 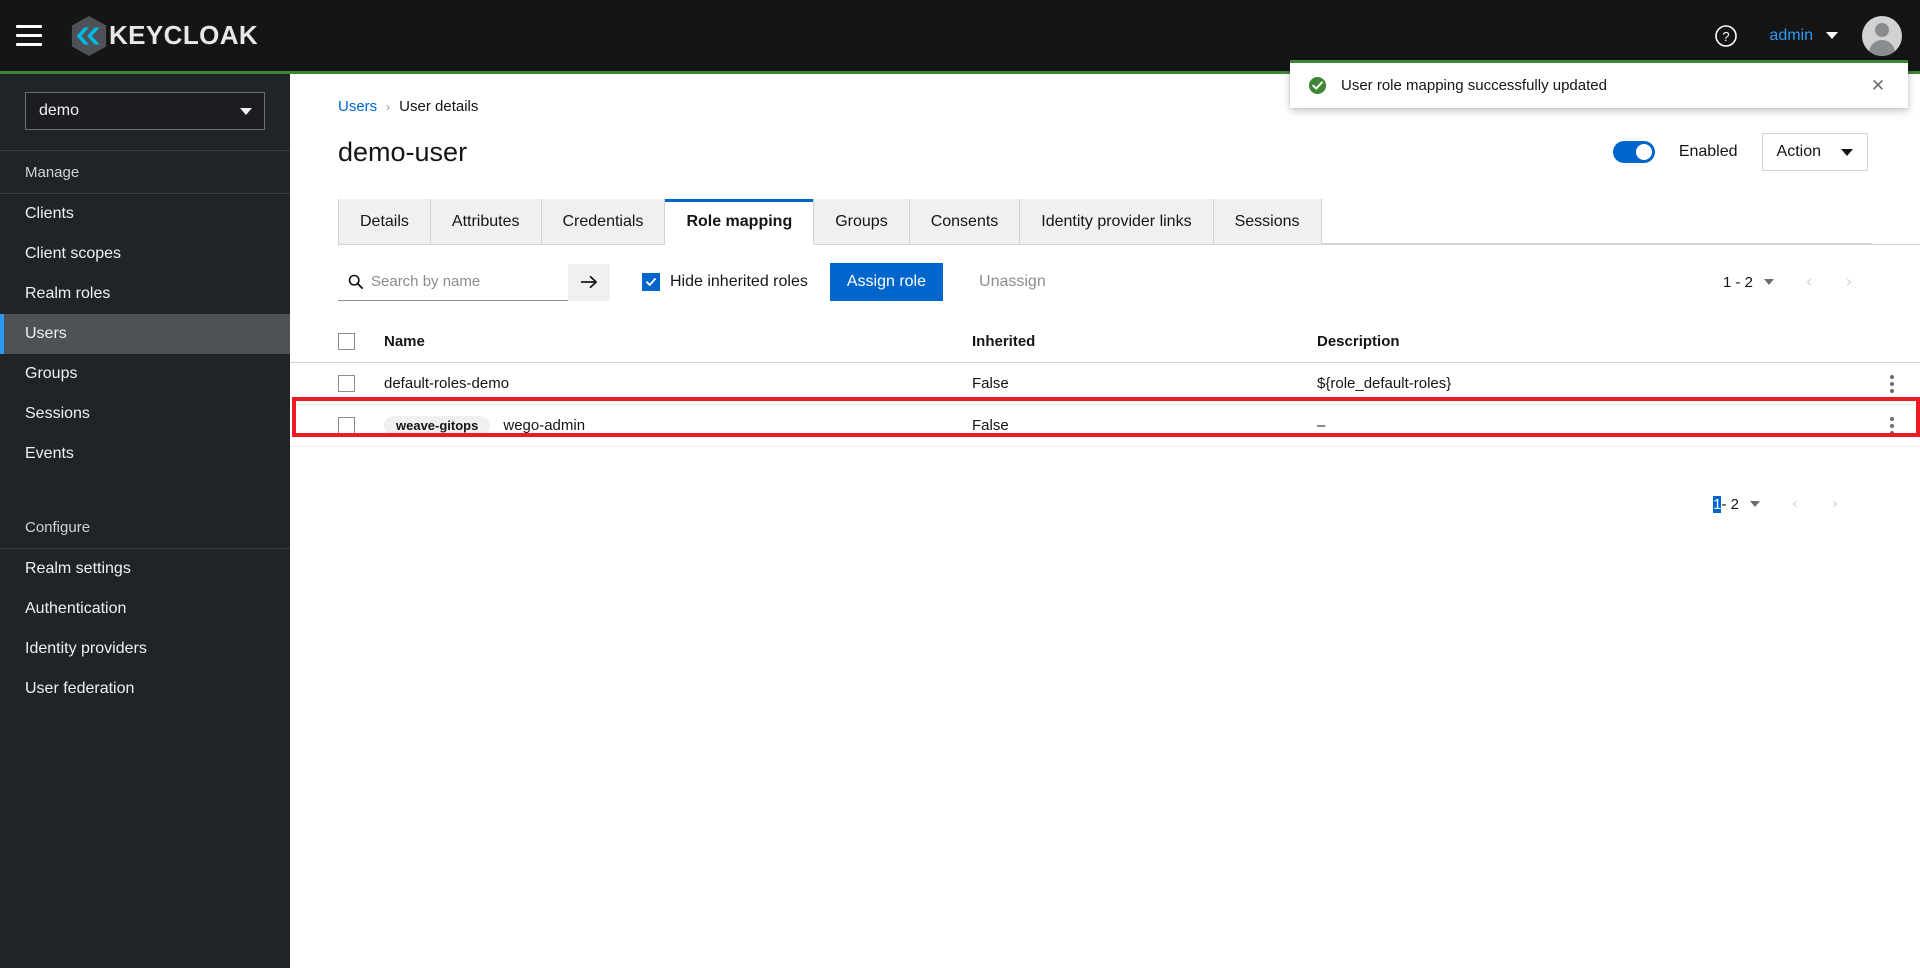 I want to click on tab-role-mapping: Role mapping, so click(x=740, y=222).